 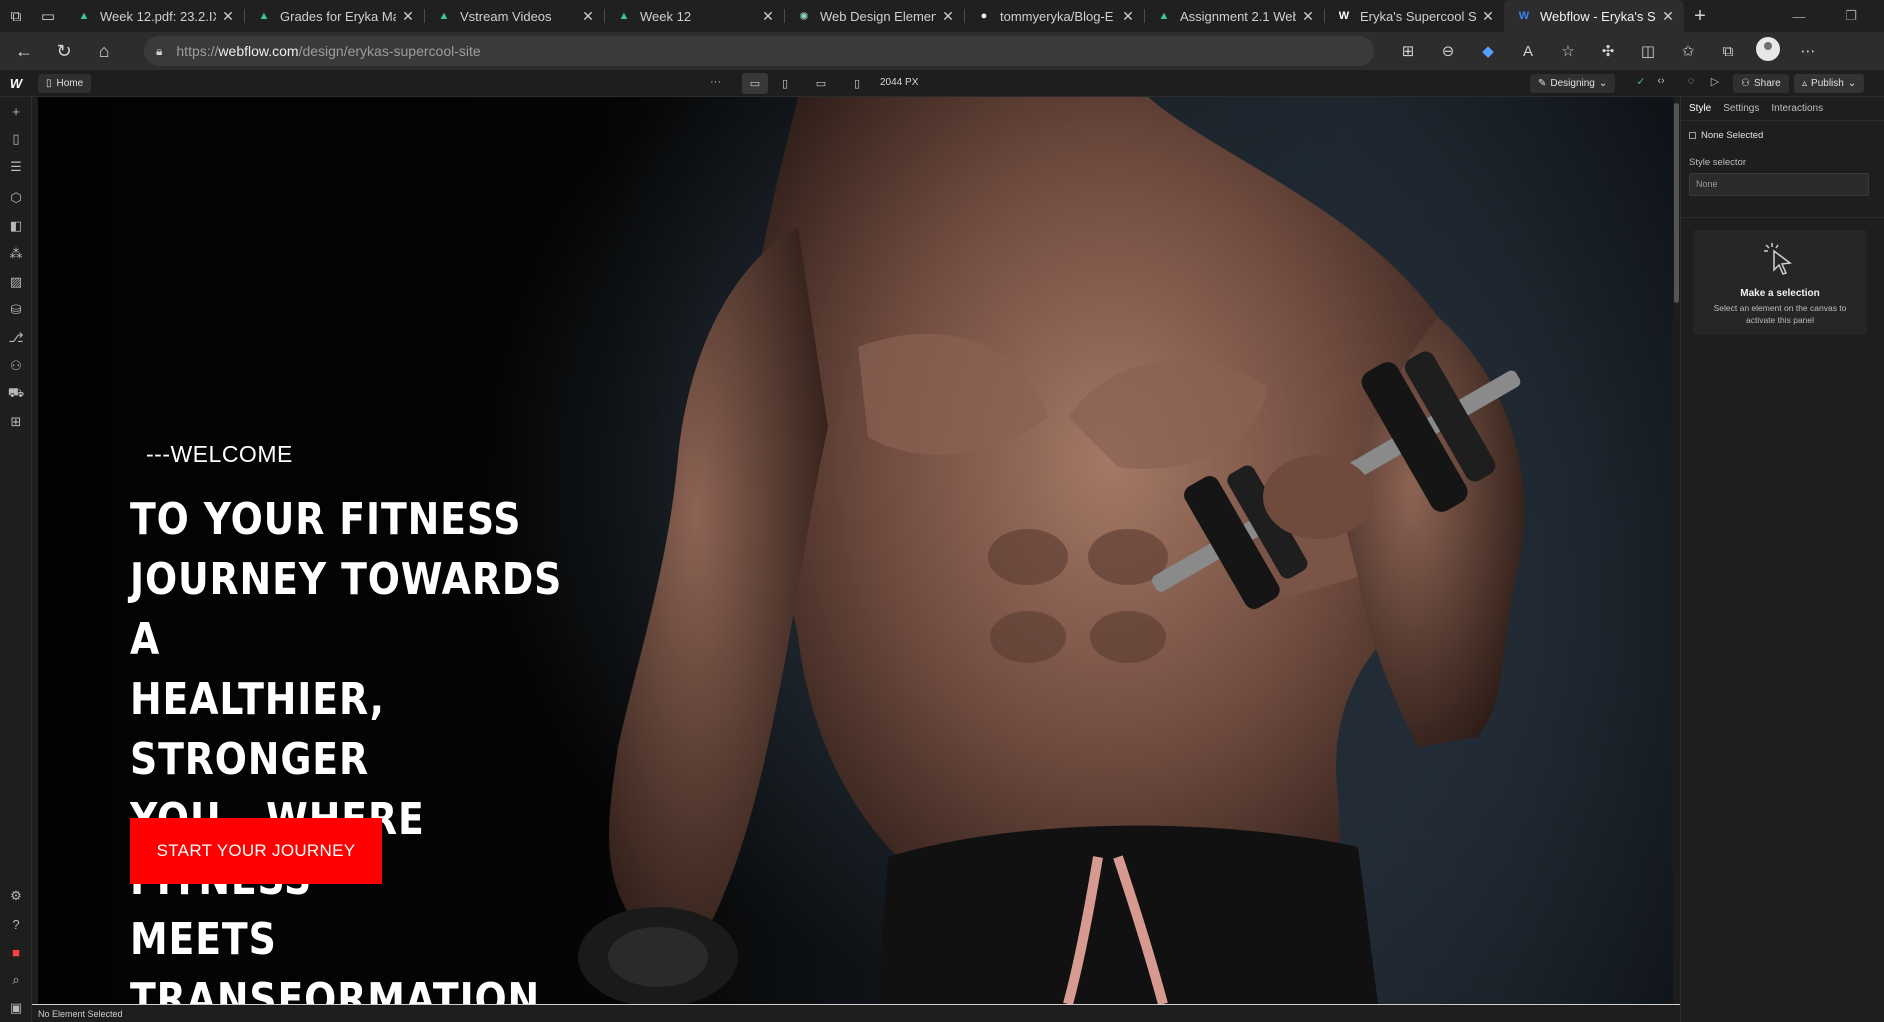 I want to click on tab-actions-icon: ▭, so click(x=48, y=16).